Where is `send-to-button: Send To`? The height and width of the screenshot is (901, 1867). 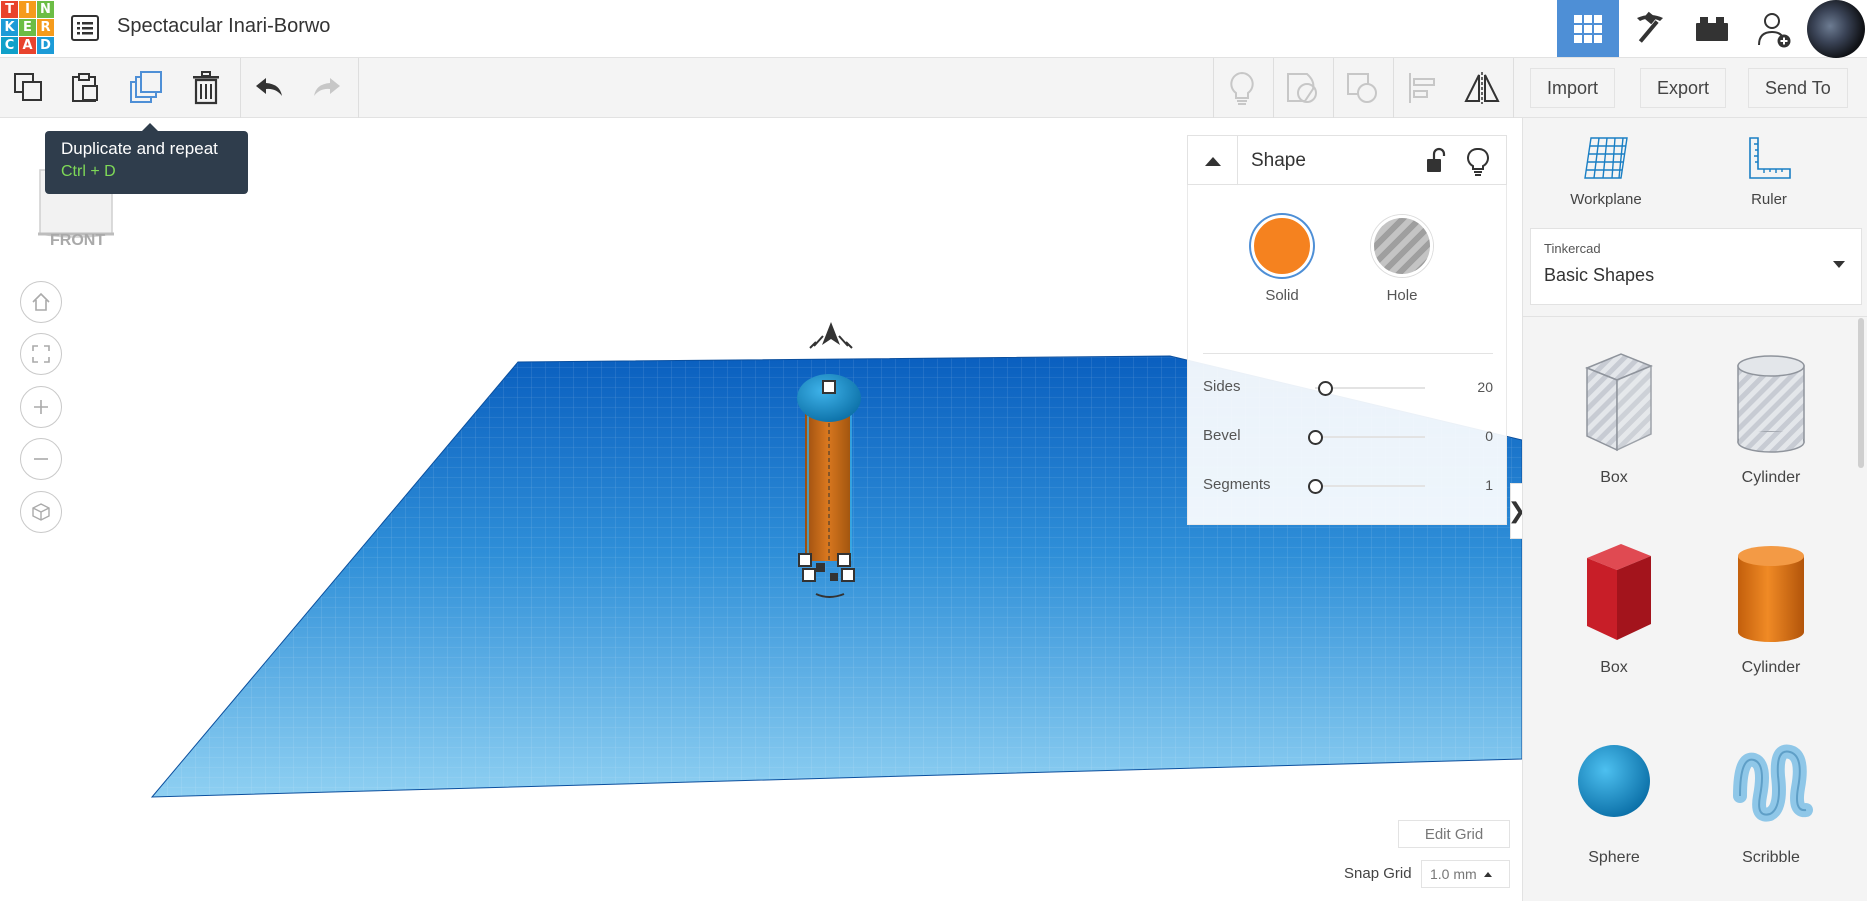
send-to-button: Send To is located at coordinates (1798, 88).